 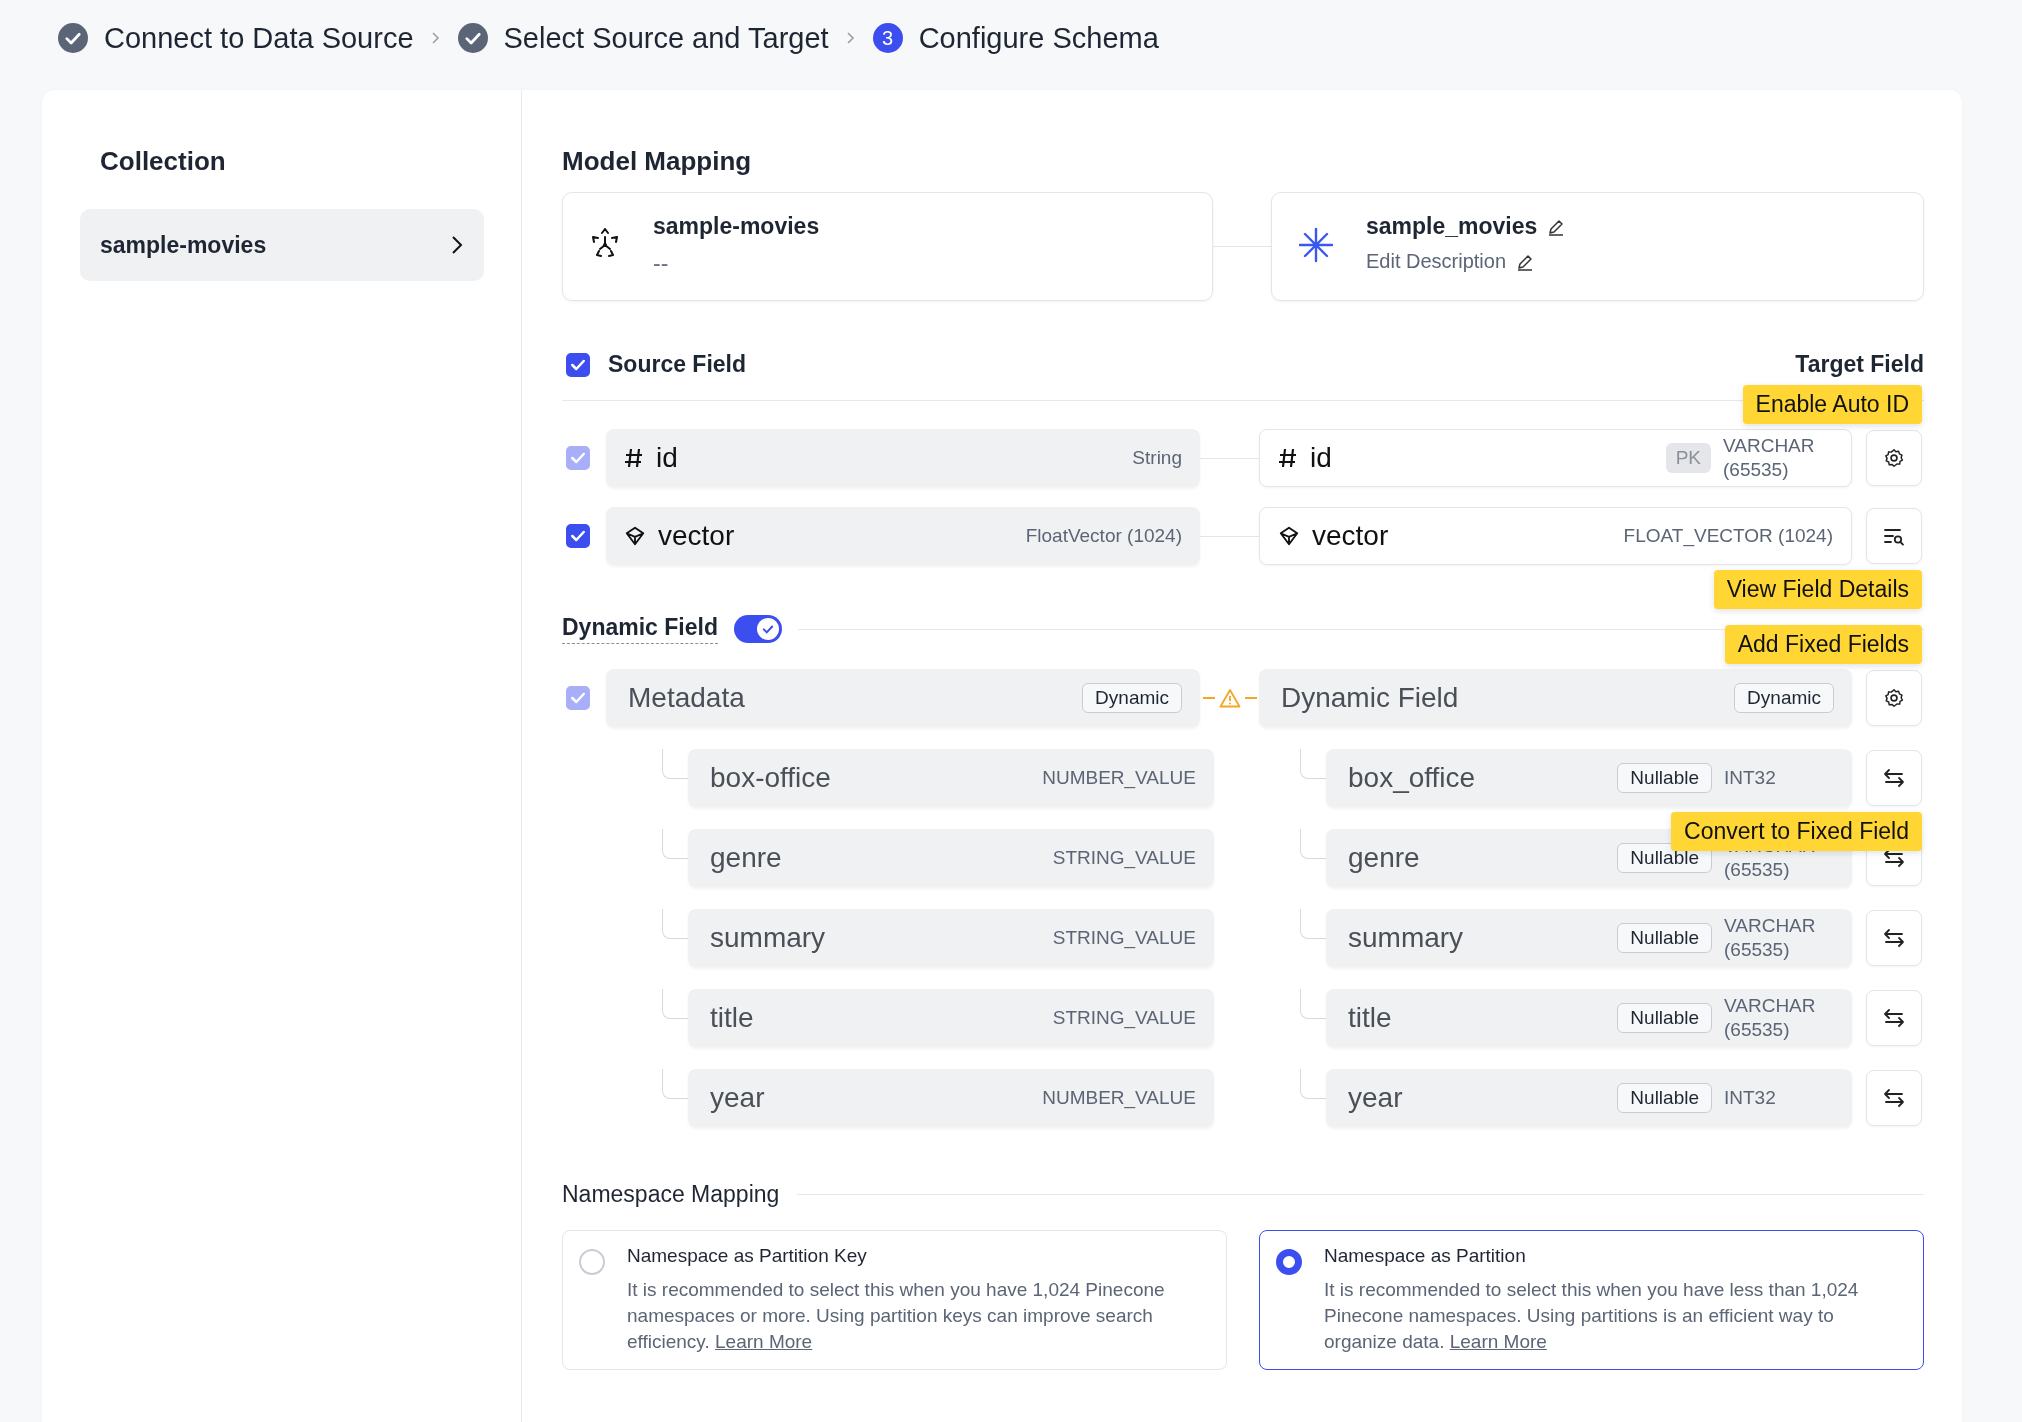 What do you see at coordinates (770, 778) in the screenshot?
I see `field-name: box-office` at bounding box center [770, 778].